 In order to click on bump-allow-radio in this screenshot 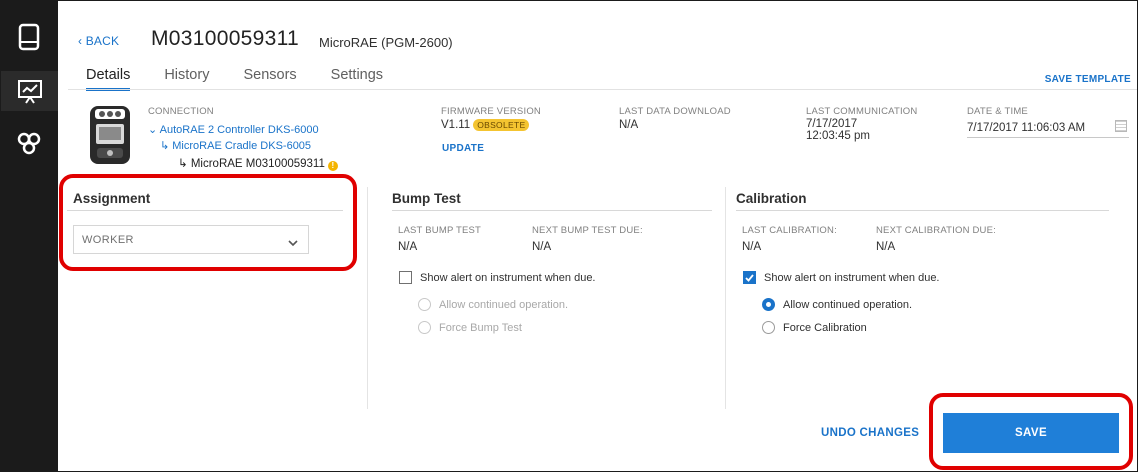, I will do `click(424, 304)`.